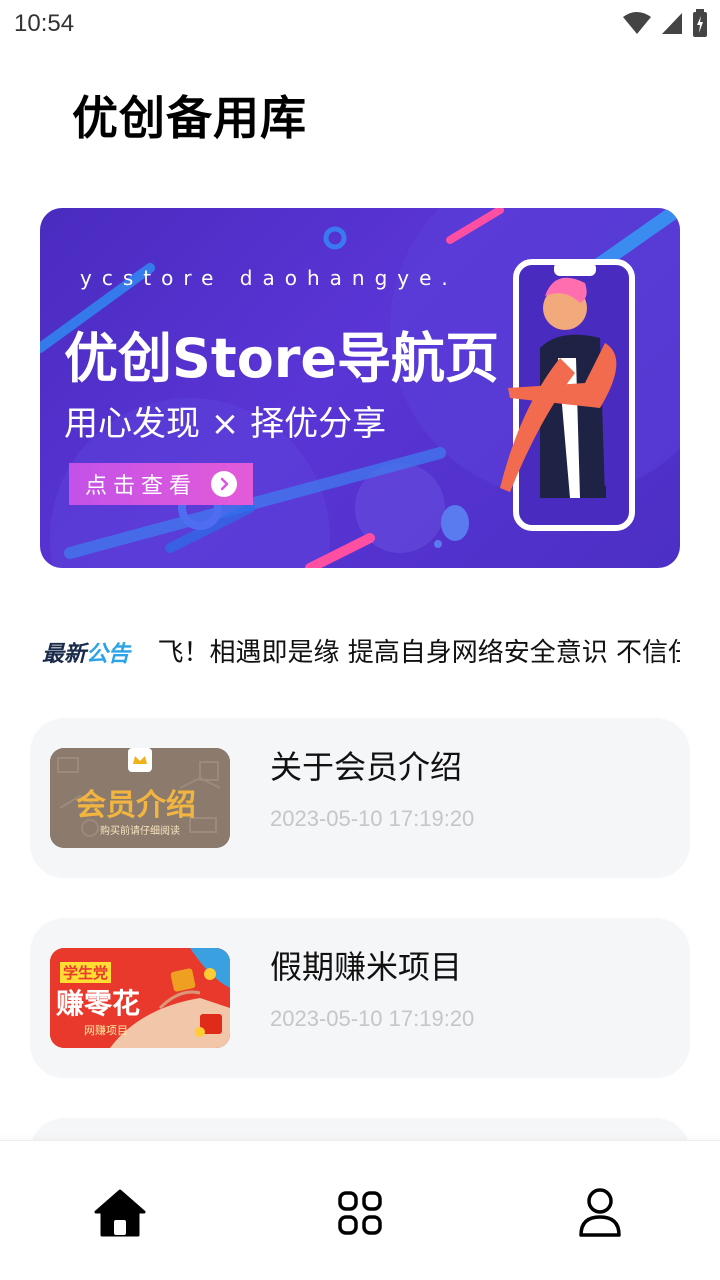 Image resolution: width=720 pixels, height=1280 pixels. I want to click on apps-grid-icon, so click(360, 1215).